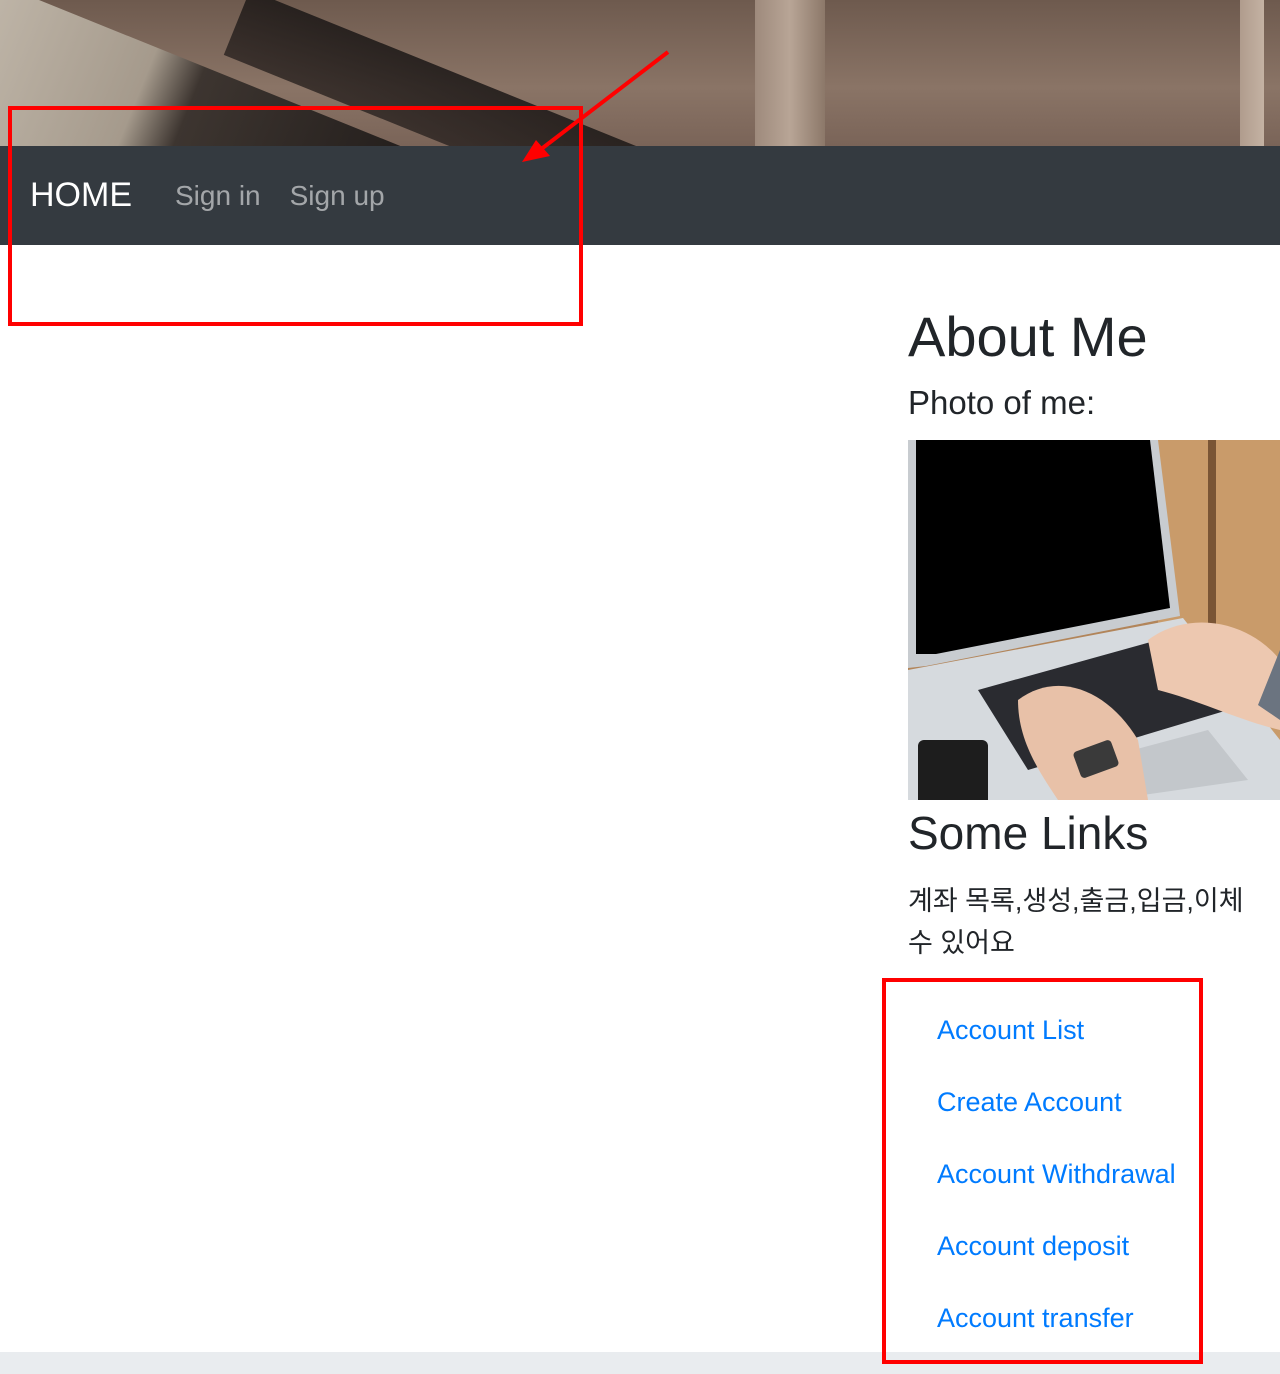 Image resolution: width=1280 pixels, height=1374 pixels. I want to click on profile-photo, so click(1094, 620).